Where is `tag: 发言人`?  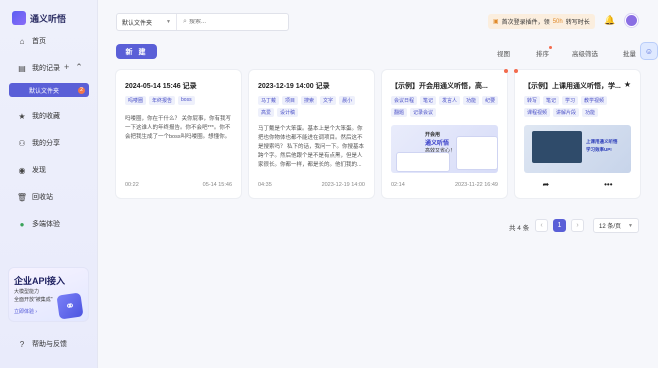
tag: 发言人 is located at coordinates (450, 100).